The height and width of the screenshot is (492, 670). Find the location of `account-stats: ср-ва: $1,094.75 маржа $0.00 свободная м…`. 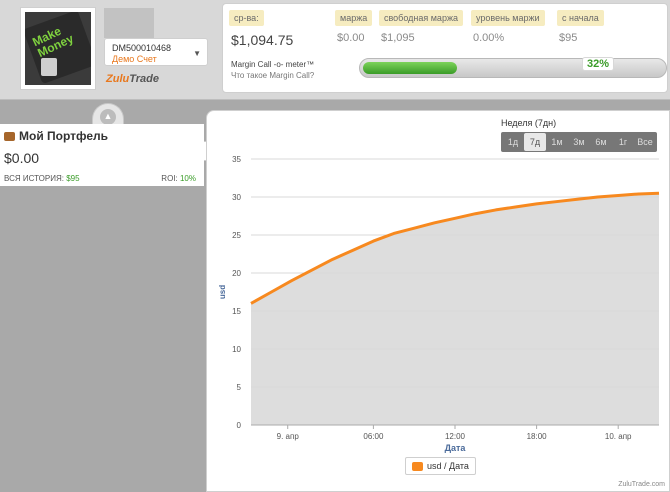

account-stats: ср-ва: $1,094.75 маржа $0.00 свободная м… is located at coordinates (445, 48).